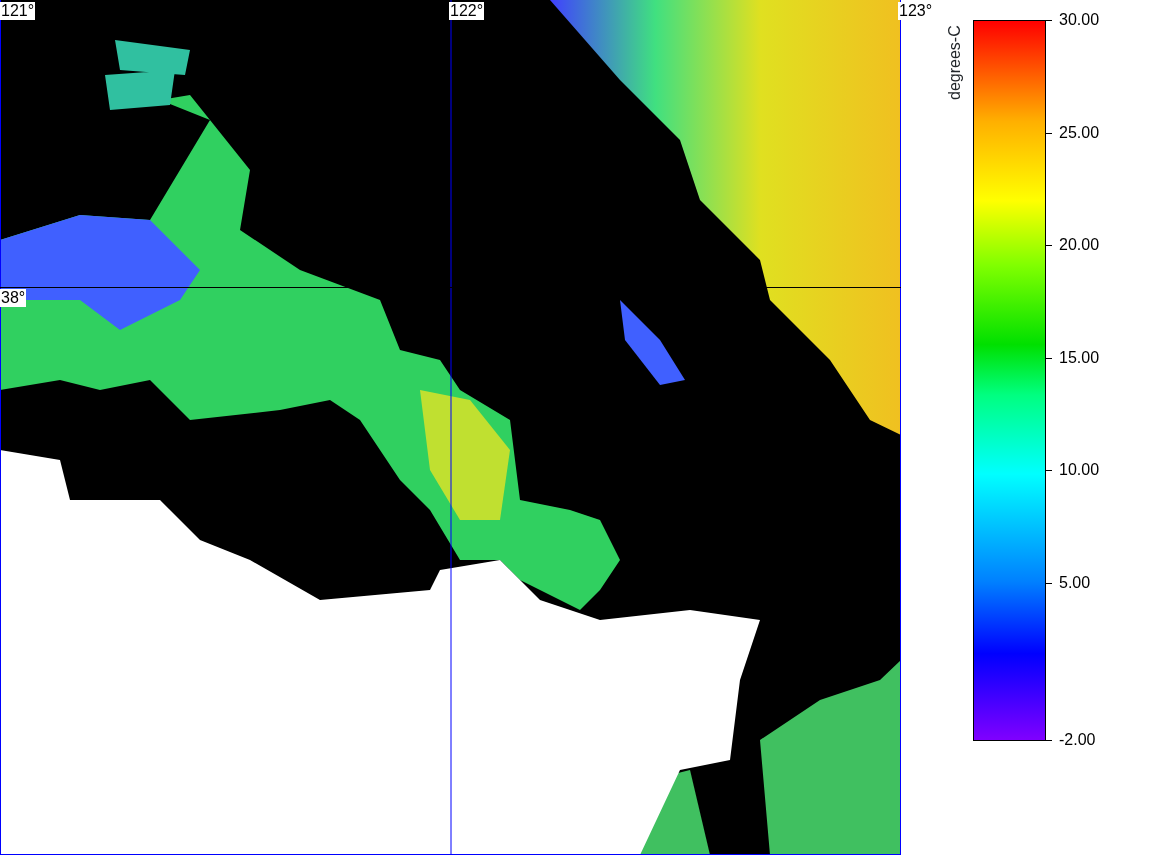 The width and height of the screenshot is (1166, 855). I want to click on scale-label: 10.00, so click(1079, 470).